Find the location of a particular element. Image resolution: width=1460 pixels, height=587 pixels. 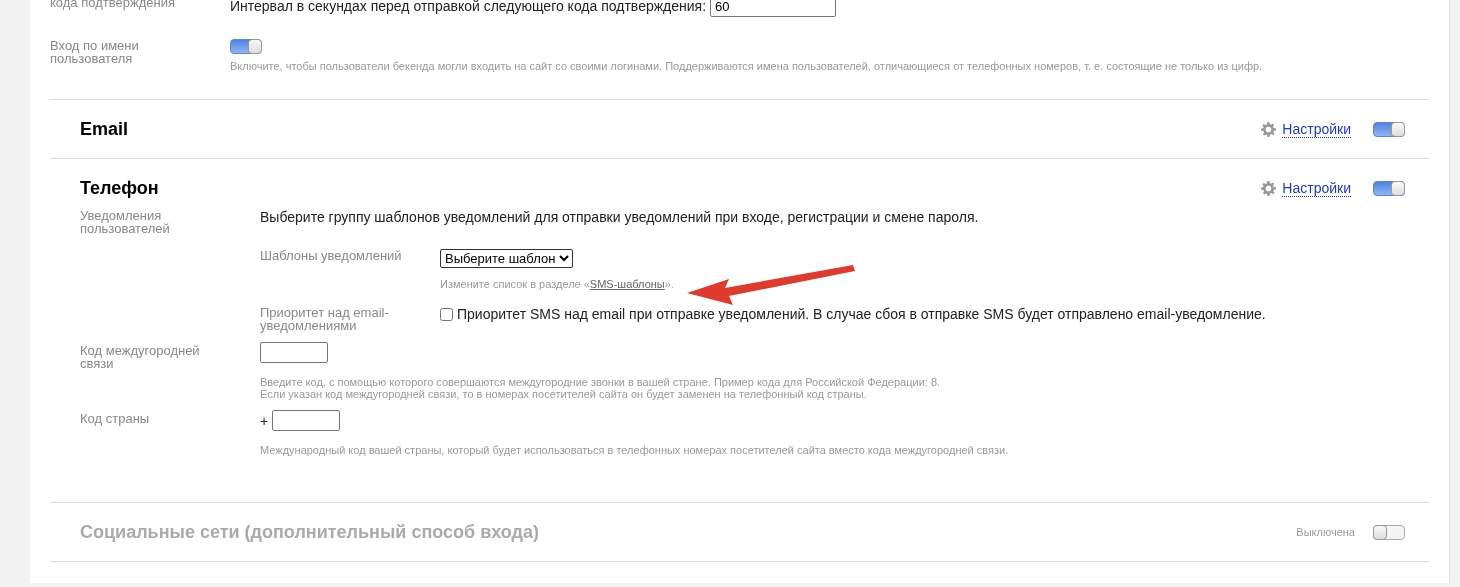

field-description: Выберите группу шаблонов уведомлений для отправки уведомлений при входе, регистрации и смене пароля. is located at coordinates (620, 217).